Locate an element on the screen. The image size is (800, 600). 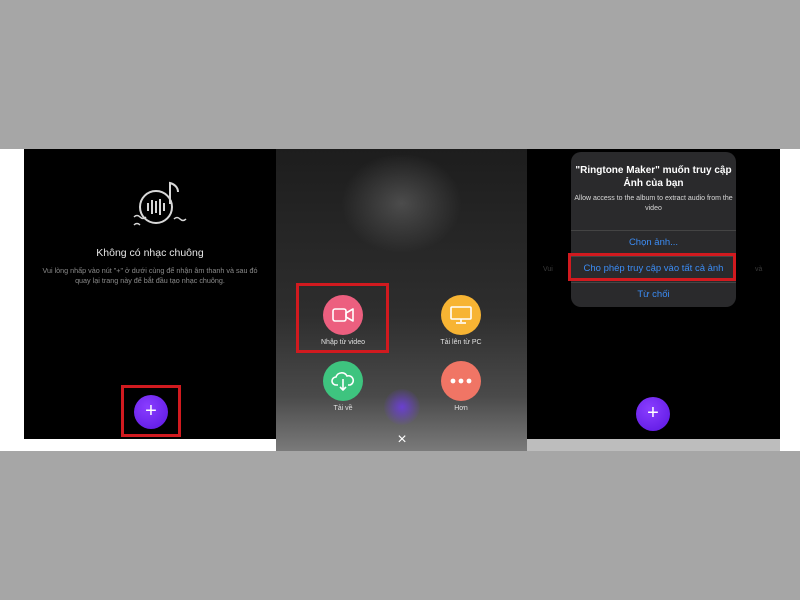
highlight-box-allow-all is located at coordinates (652, 267).